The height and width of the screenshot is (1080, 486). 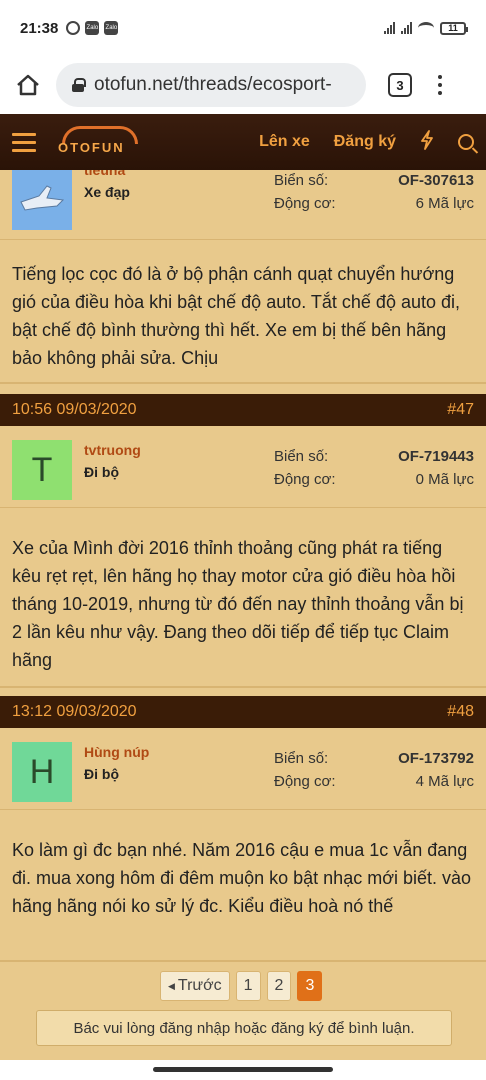 What do you see at coordinates (460, 712) in the screenshot?
I see `post-number: #48` at bounding box center [460, 712].